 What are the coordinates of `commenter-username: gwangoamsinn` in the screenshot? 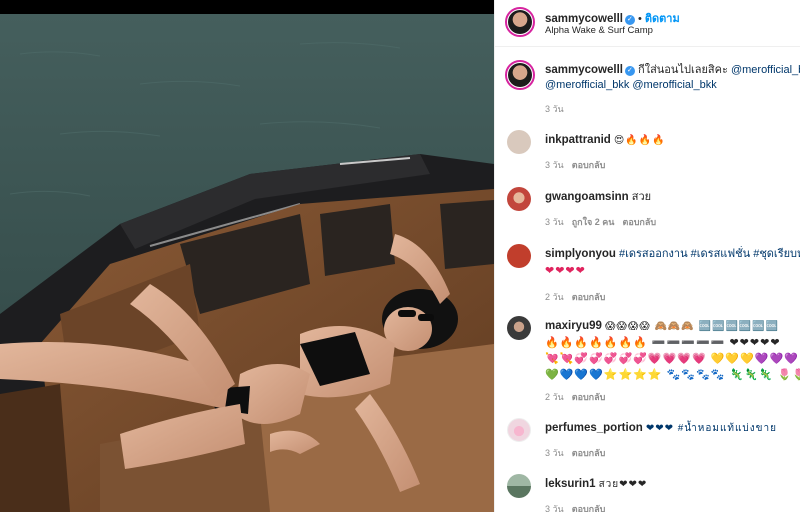 It's located at (587, 197).